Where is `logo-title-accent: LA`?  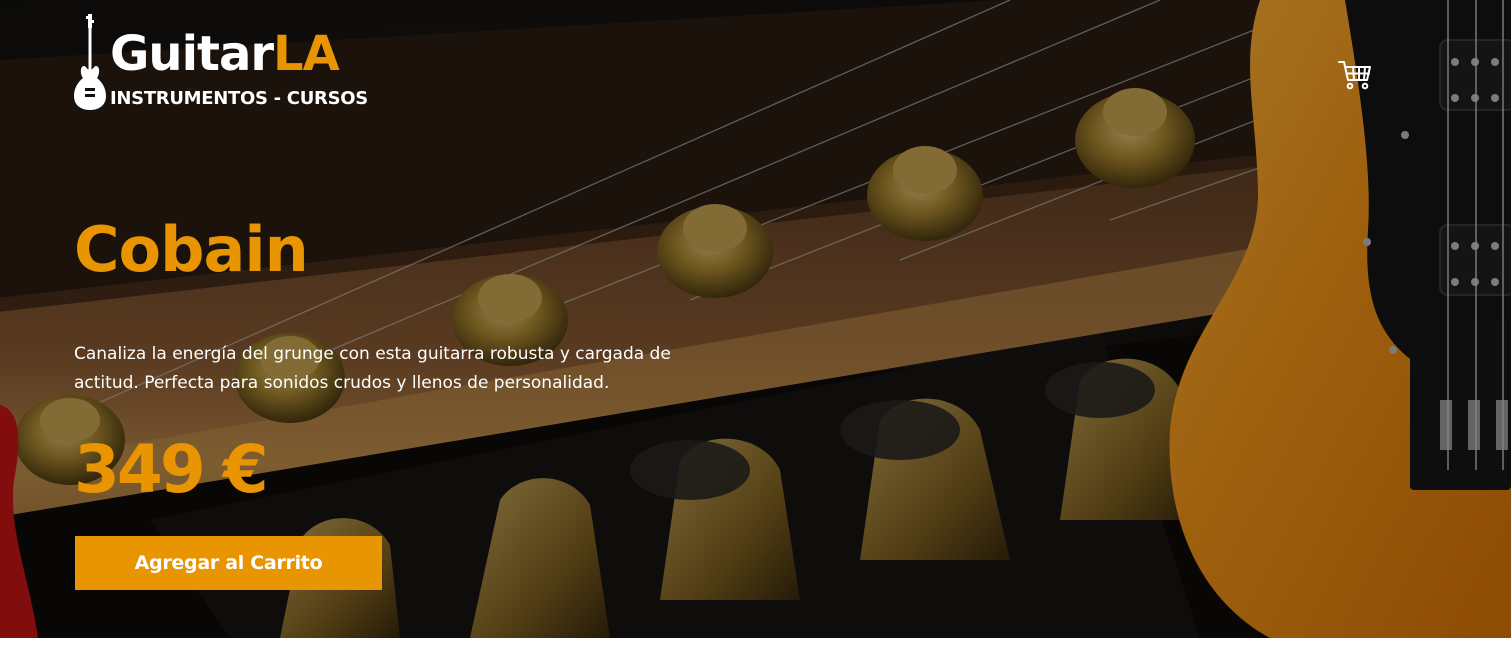 logo-title-accent: LA is located at coordinates (306, 54).